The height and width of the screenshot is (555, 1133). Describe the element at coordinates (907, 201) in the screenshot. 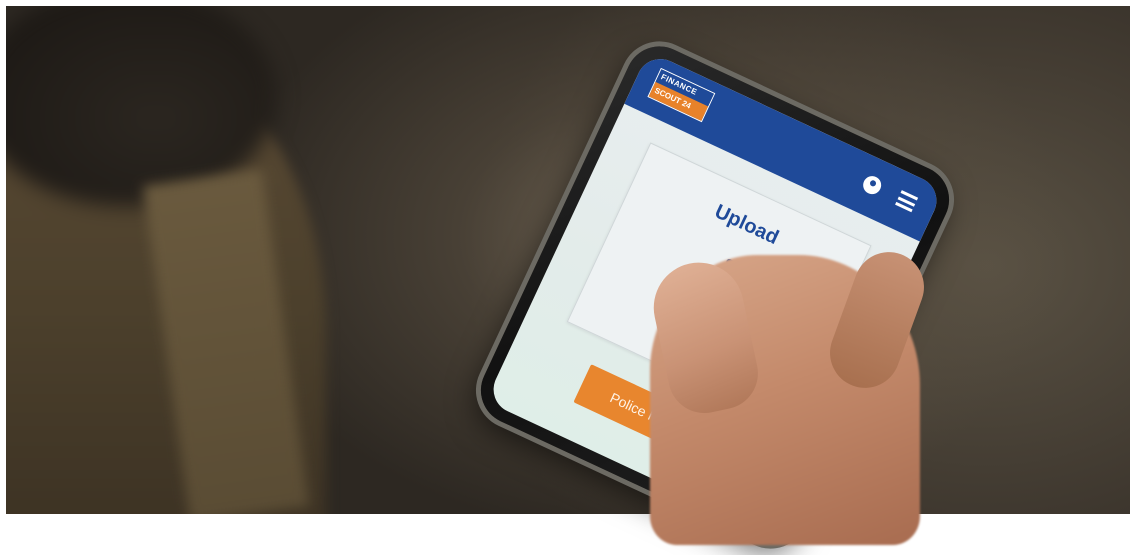

I see `hamburger-menu-icon` at that location.